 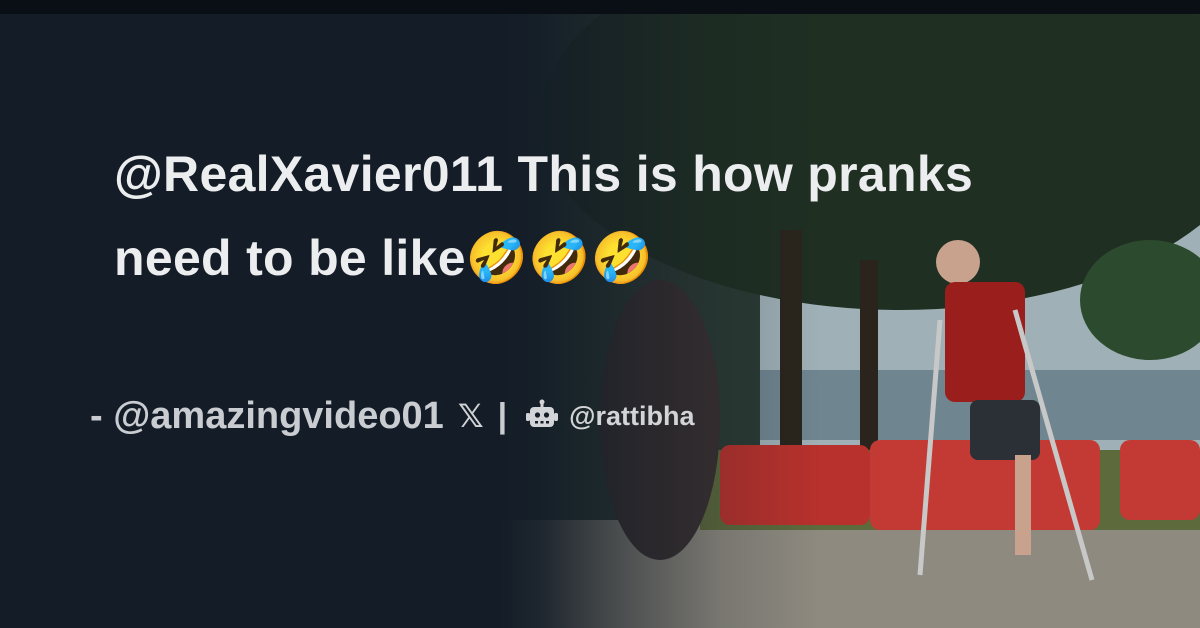 What do you see at coordinates (267, 415) in the screenshot?
I see `author-handle: - @amazingvideo01` at bounding box center [267, 415].